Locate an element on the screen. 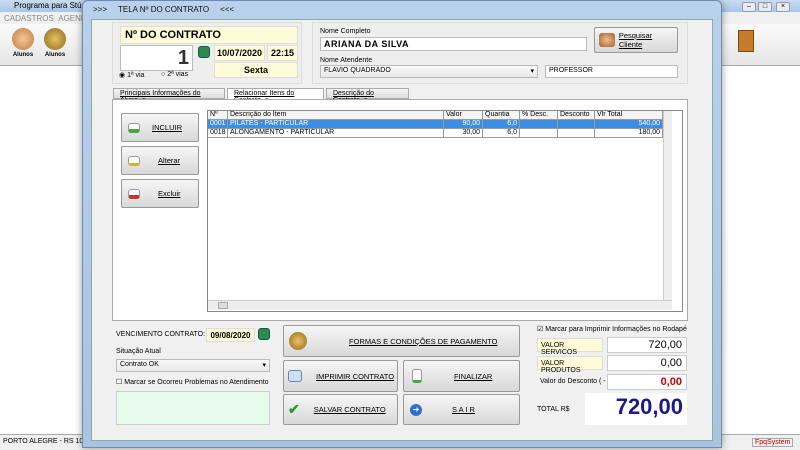  attendant-value: FLAVIO QUADRADO is located at coordinates (357, 70).